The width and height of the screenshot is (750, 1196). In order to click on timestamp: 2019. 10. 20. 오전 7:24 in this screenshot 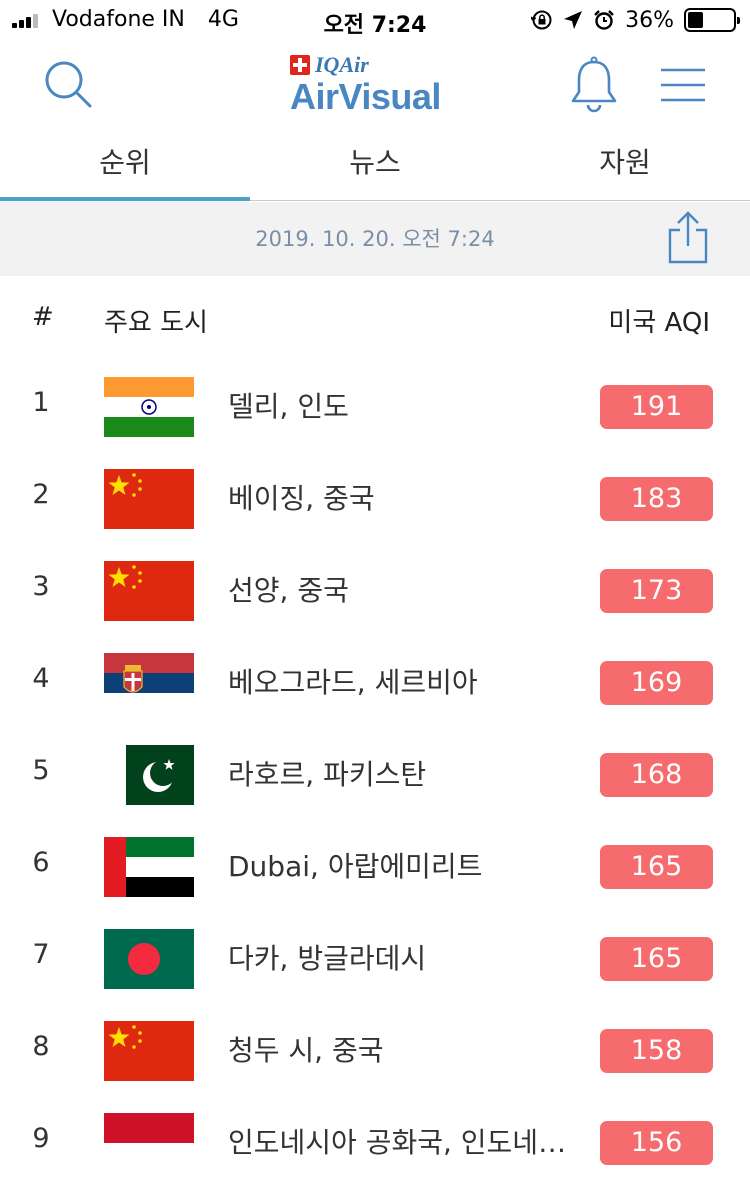, I will do `click(375, 239)`.